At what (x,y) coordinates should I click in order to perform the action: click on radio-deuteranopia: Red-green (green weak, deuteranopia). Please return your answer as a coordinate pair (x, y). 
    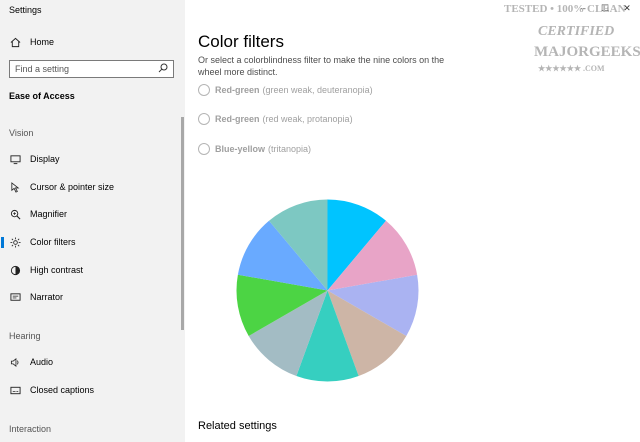
    Looking at the image, I should click on (285, 90).